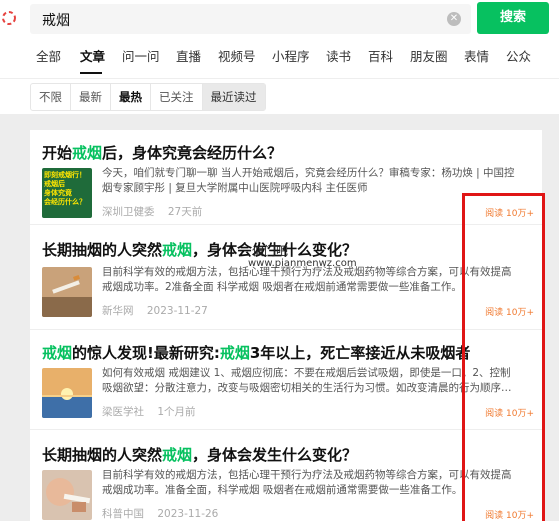 The image size is (559, 521). What do you see at coordinates (291, 55) in the screenshot?
I see `tab-mini-programs: 小程序` at bounding box center [291, 55].